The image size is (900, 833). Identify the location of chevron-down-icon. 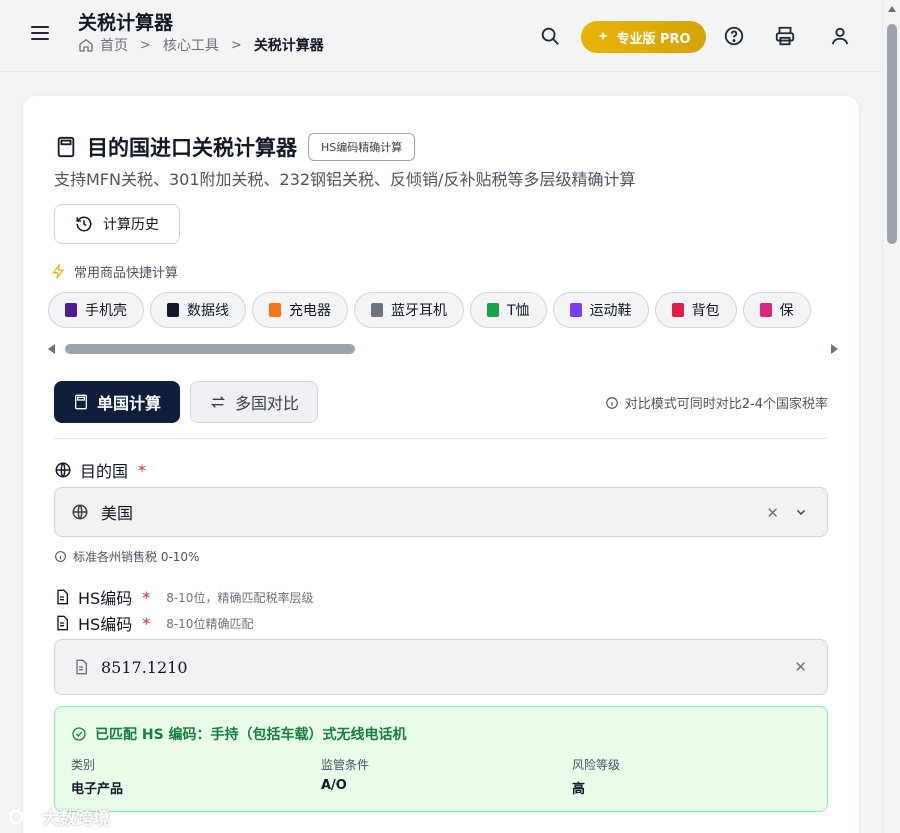
(801, 512).